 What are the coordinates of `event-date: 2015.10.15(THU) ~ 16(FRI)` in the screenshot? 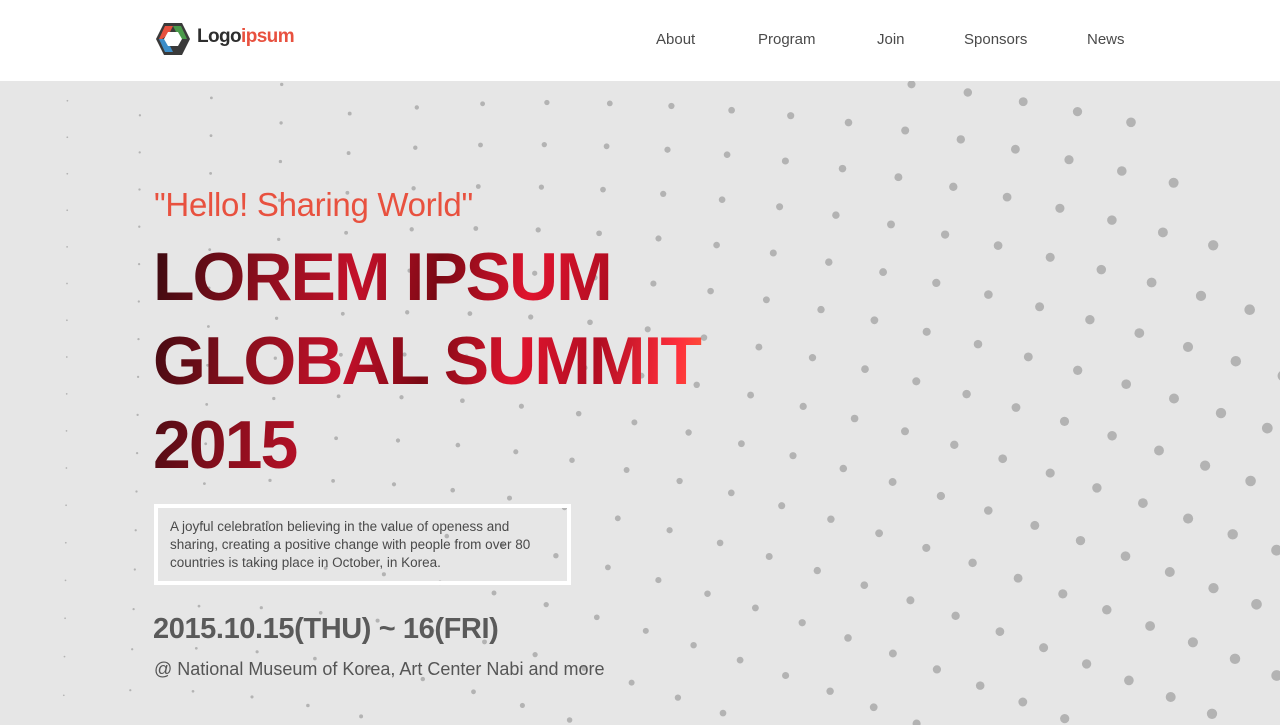 It's located at (326, 629).